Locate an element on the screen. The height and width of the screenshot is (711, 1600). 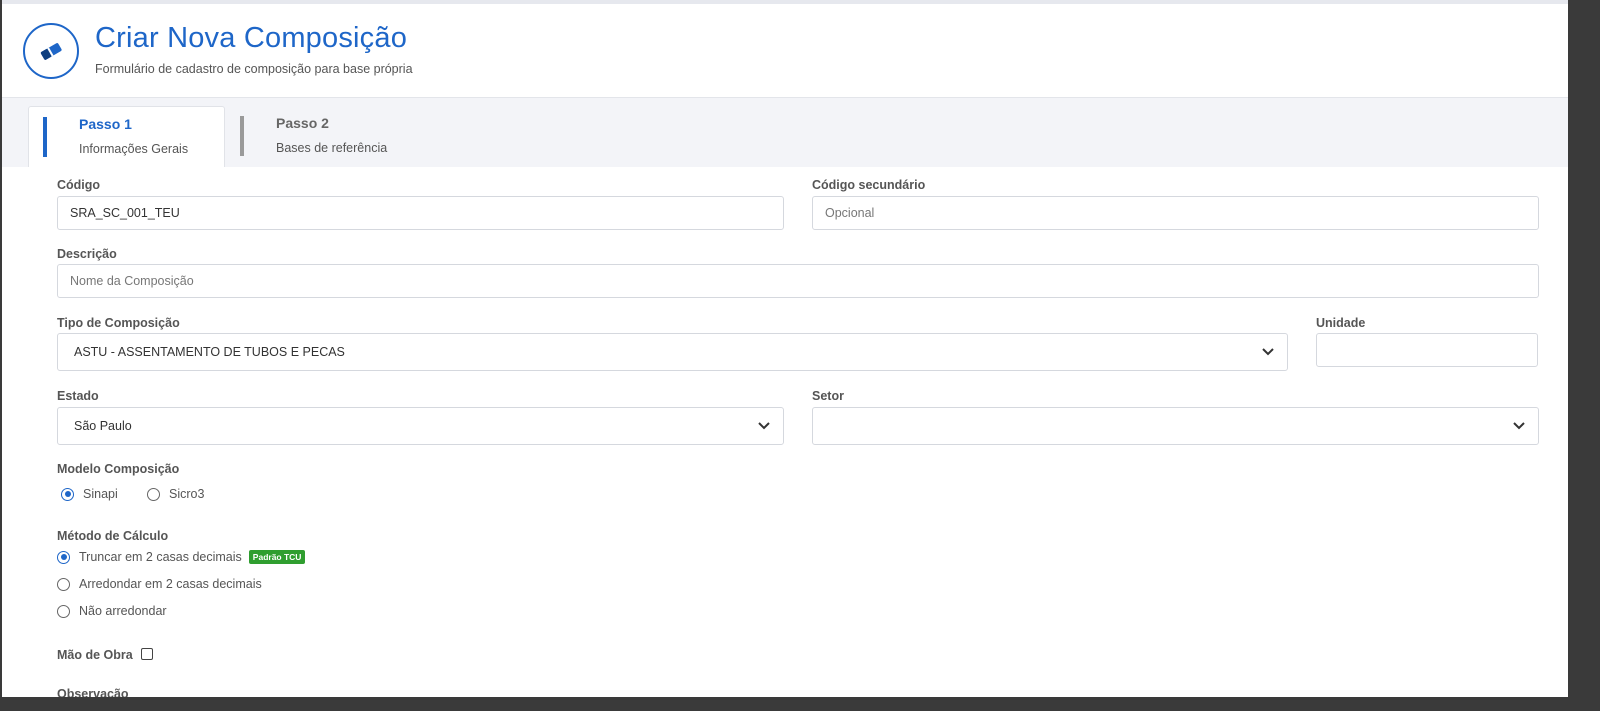
tab-step-2: Passo 2 Bases de referência is located at coordinates (336, 136).